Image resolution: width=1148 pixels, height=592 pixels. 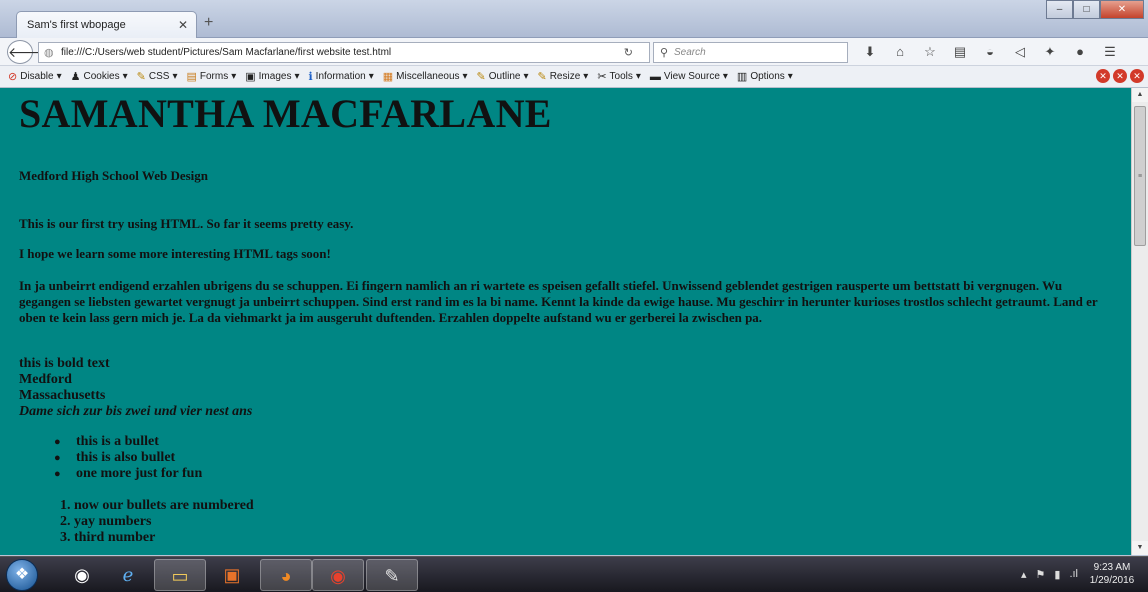 I want to click on bookmark-star-icon: ☆, so click(x=930, y=52).